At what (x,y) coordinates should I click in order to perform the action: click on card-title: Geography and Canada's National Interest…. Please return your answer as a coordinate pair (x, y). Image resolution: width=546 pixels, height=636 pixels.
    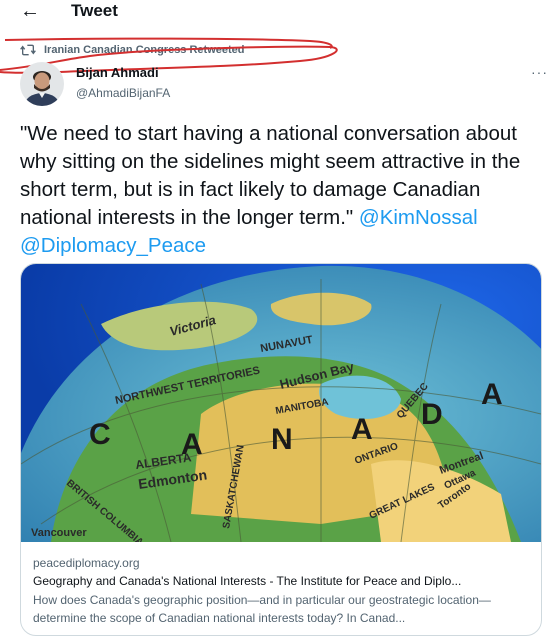
    Looking at the image, I should click on (247, 581).